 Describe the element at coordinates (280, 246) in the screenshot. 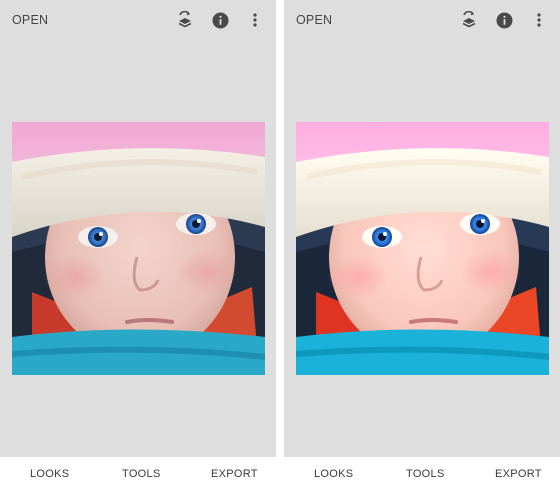

I see `screen-divider` at that location.